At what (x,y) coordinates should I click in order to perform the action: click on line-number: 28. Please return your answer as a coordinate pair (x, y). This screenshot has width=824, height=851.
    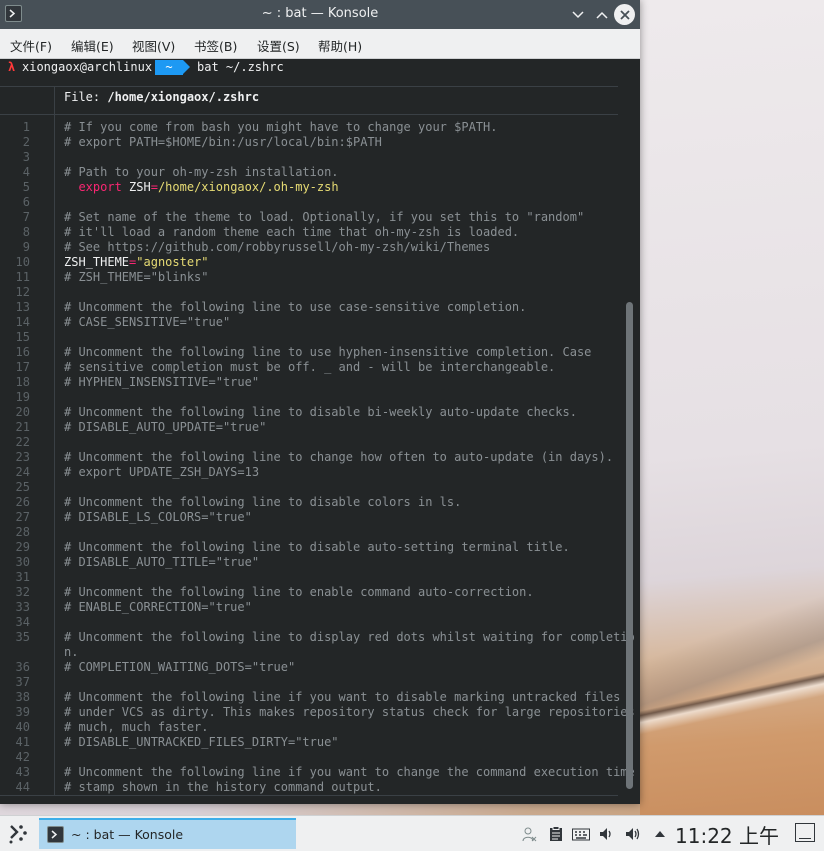
    Looking at the image, I should click on (22, 532).